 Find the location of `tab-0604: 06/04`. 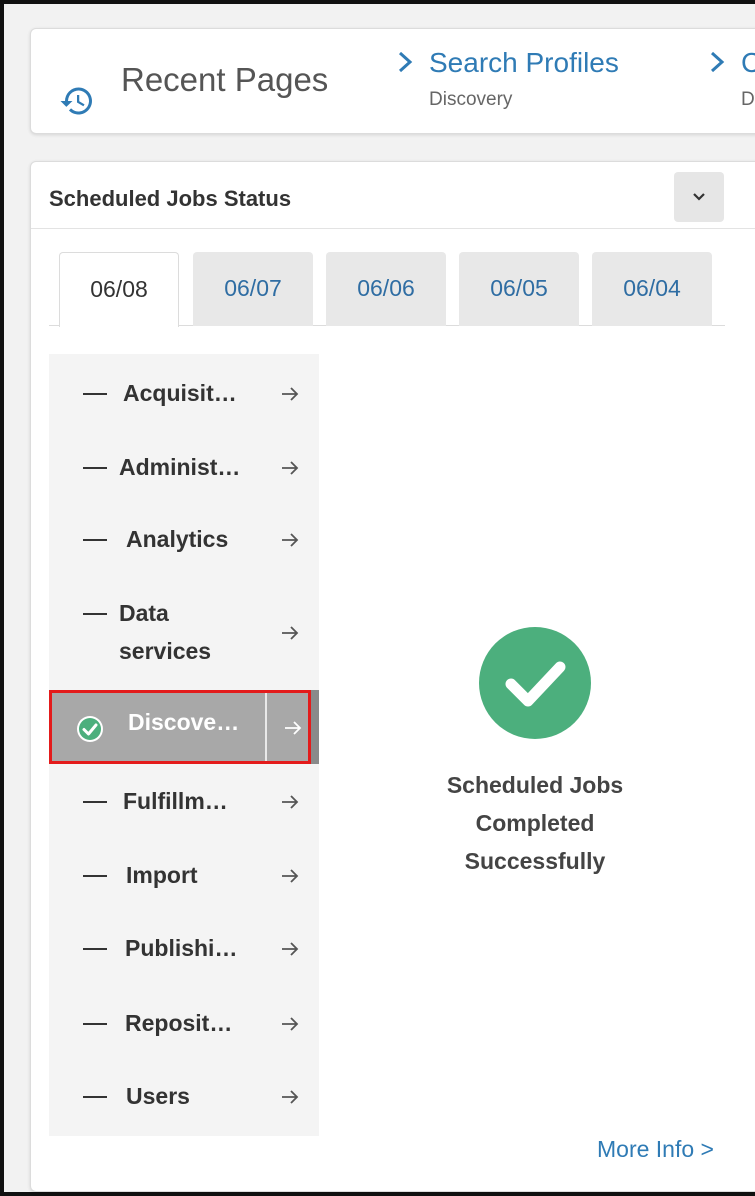

tab-0604: 06/04 is located at coordinates (652, 289).